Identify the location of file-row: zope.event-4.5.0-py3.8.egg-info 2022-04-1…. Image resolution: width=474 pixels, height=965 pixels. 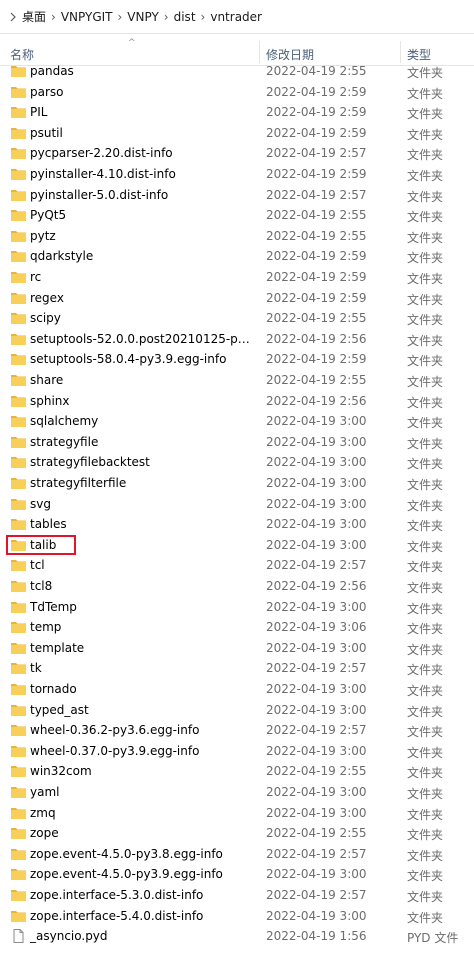
(237, 854).